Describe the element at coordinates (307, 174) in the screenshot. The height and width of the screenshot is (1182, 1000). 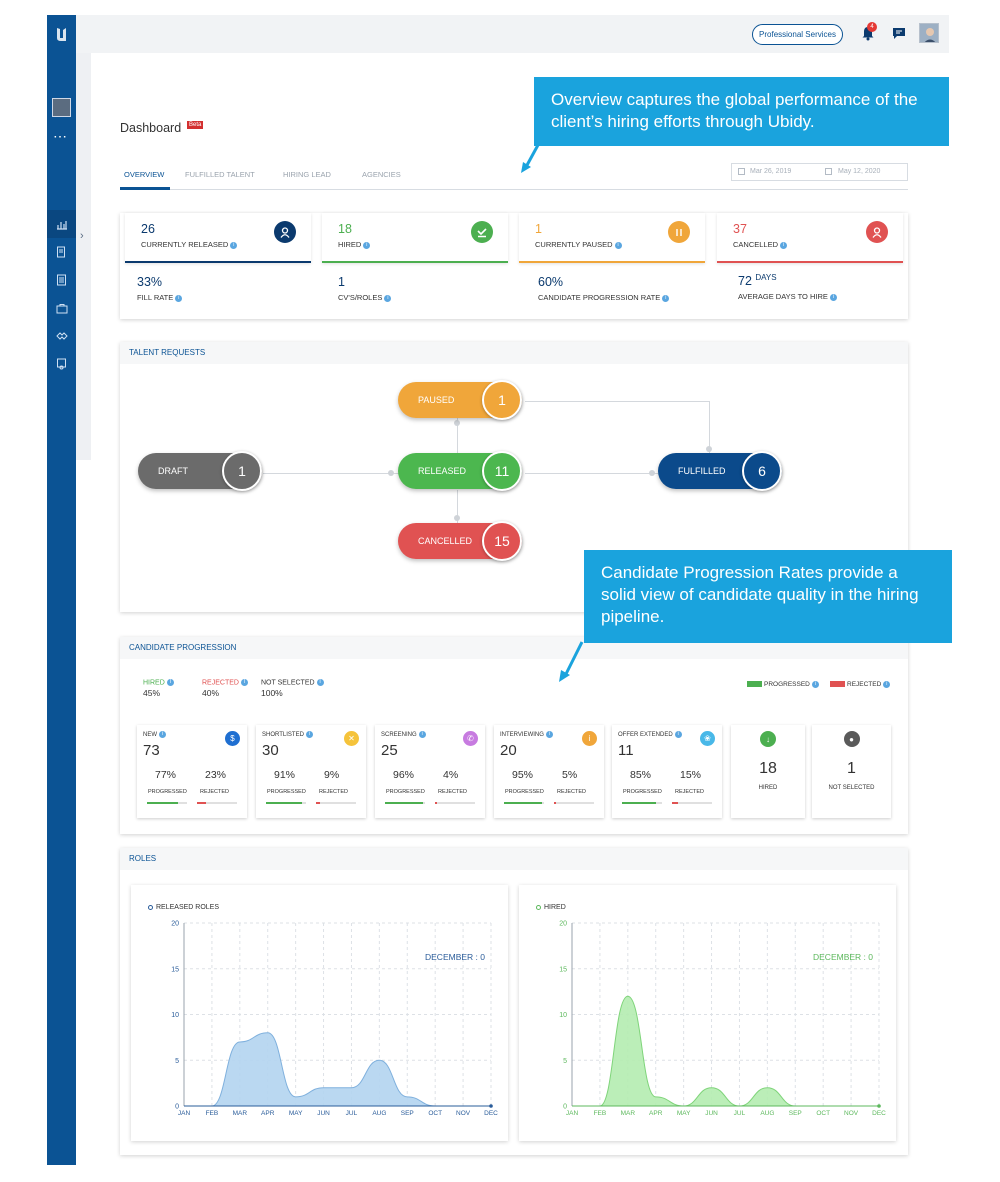
I see `tab-hiring-lead: HIRING LEAD` at that location.